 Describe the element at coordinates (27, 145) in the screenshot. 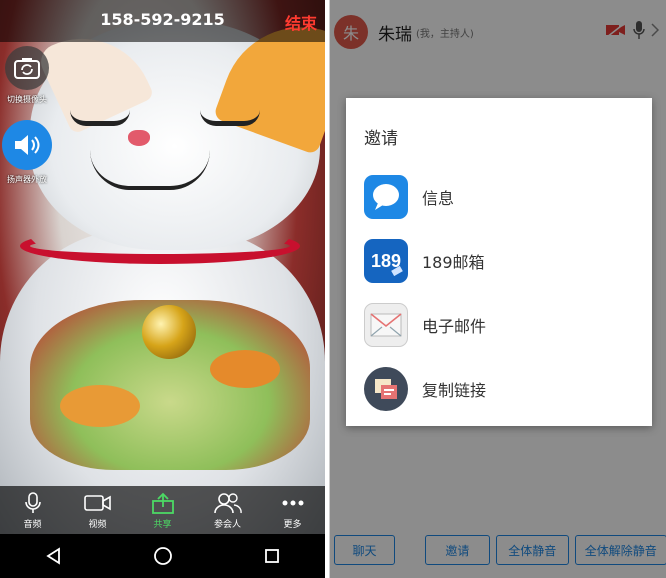

I see `speaker-icon` at that location.